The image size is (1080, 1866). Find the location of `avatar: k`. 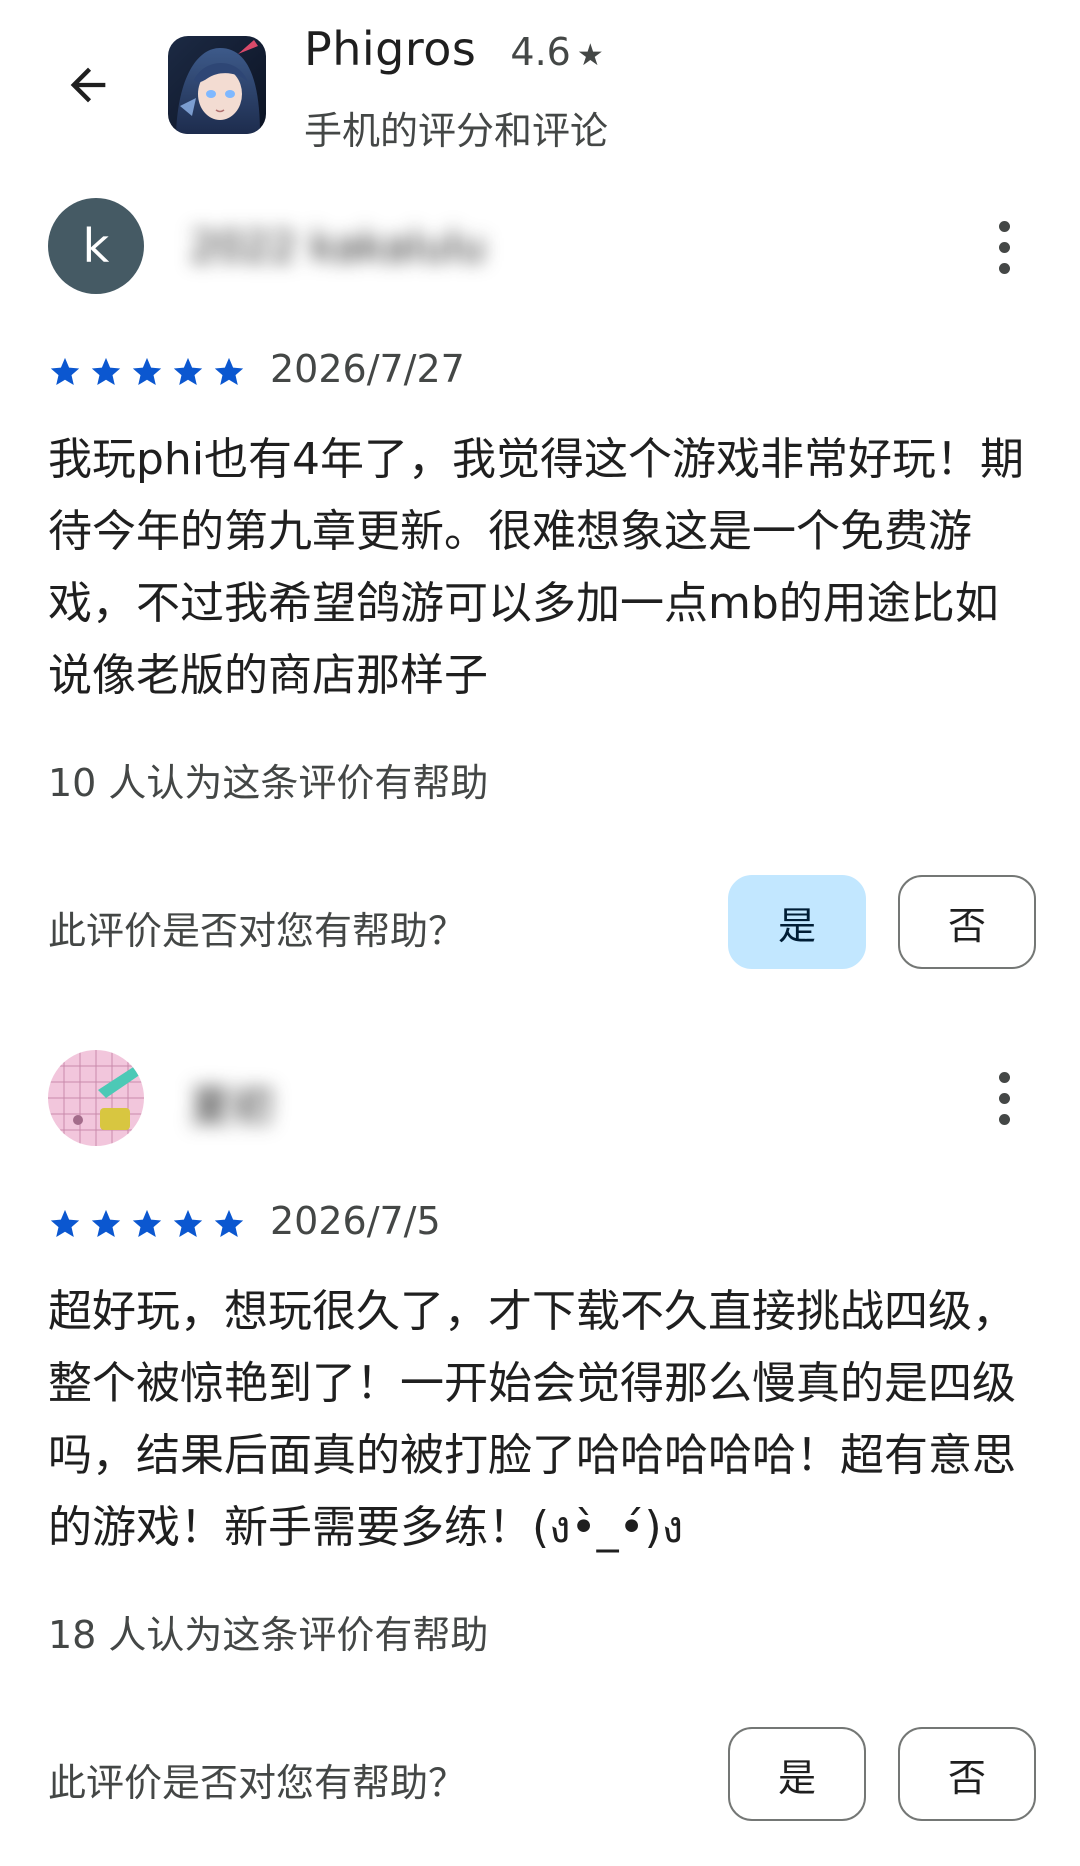

avatar: k is located at coordinates (96, 246).